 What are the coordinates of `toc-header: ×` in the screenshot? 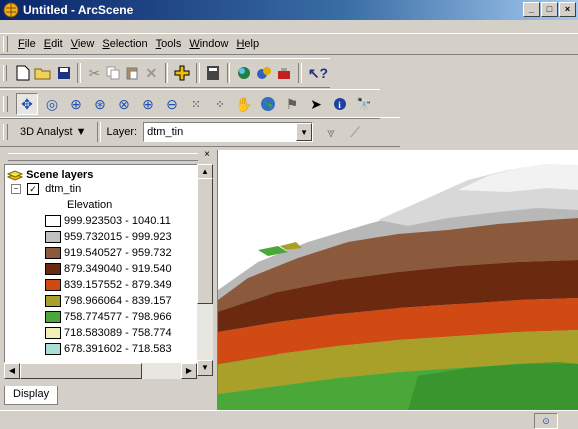 It's located at (109, 156).